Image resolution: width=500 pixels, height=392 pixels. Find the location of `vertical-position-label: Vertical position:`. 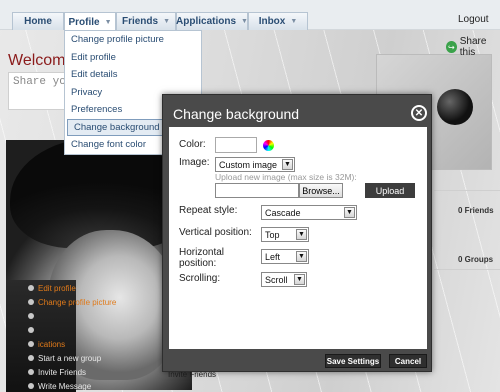

vertical-position-label: Vertical position: is located at coordinates (215, 232).